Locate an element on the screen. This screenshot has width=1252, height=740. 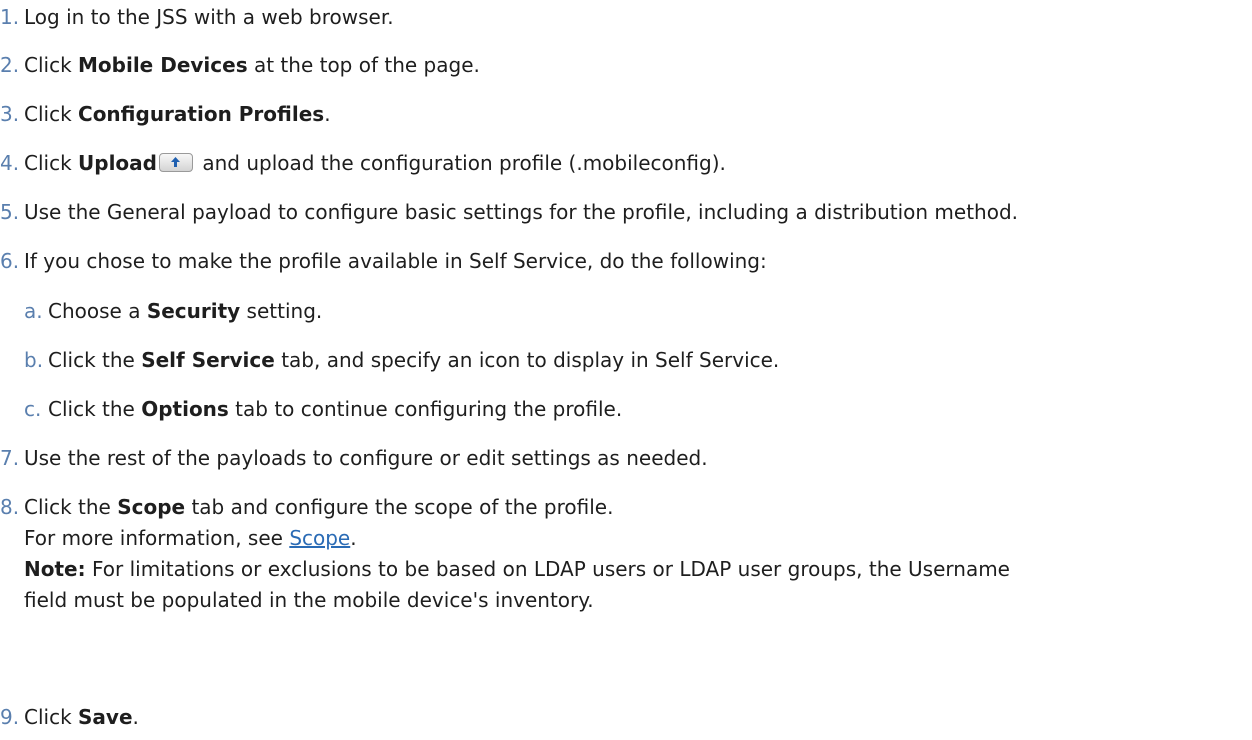
step-number: 9. is located at coordinates (10, 717).